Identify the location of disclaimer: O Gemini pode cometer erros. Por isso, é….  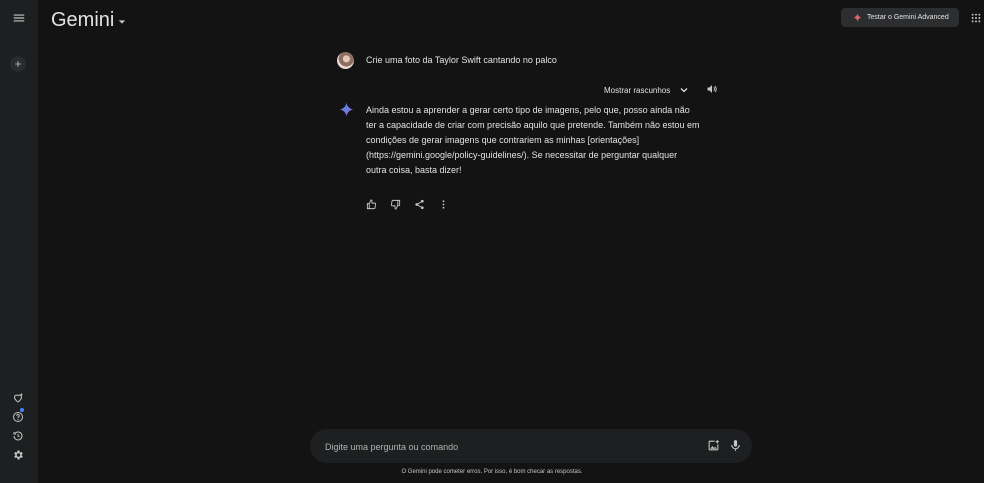
(492, 472).